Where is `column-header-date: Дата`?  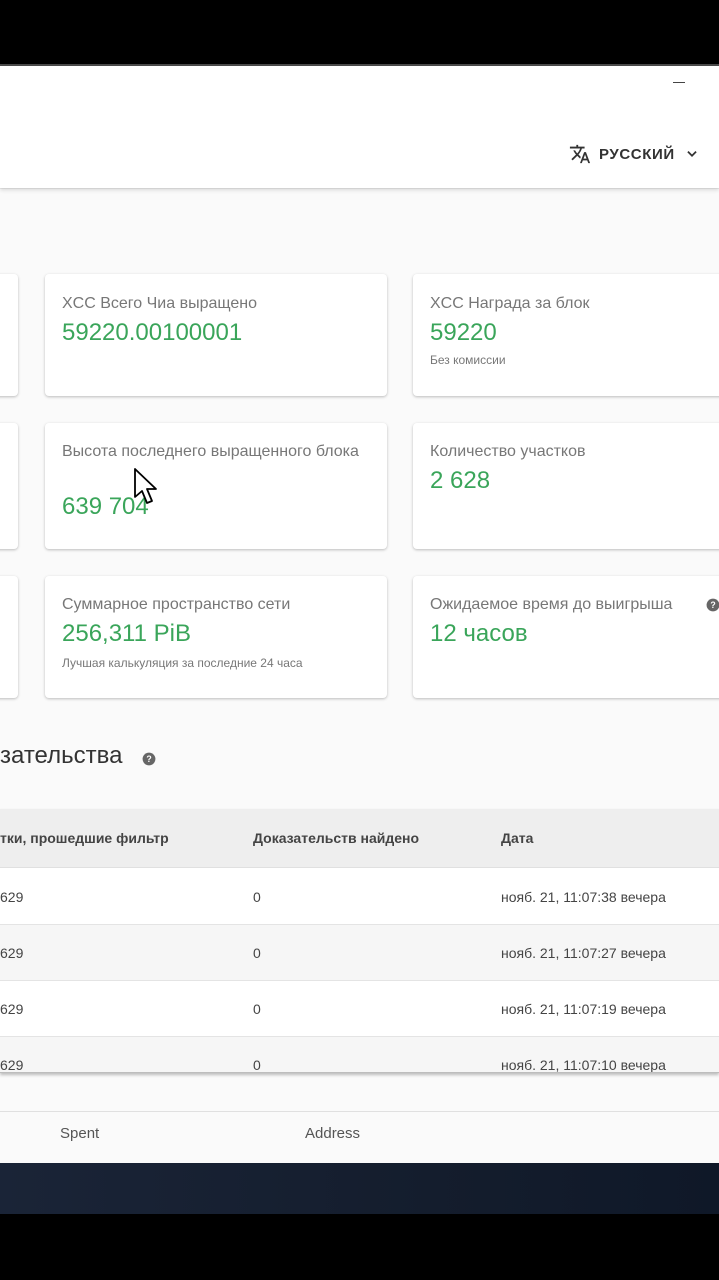 column-header-date: Дата is located at coordinates (517, 838).